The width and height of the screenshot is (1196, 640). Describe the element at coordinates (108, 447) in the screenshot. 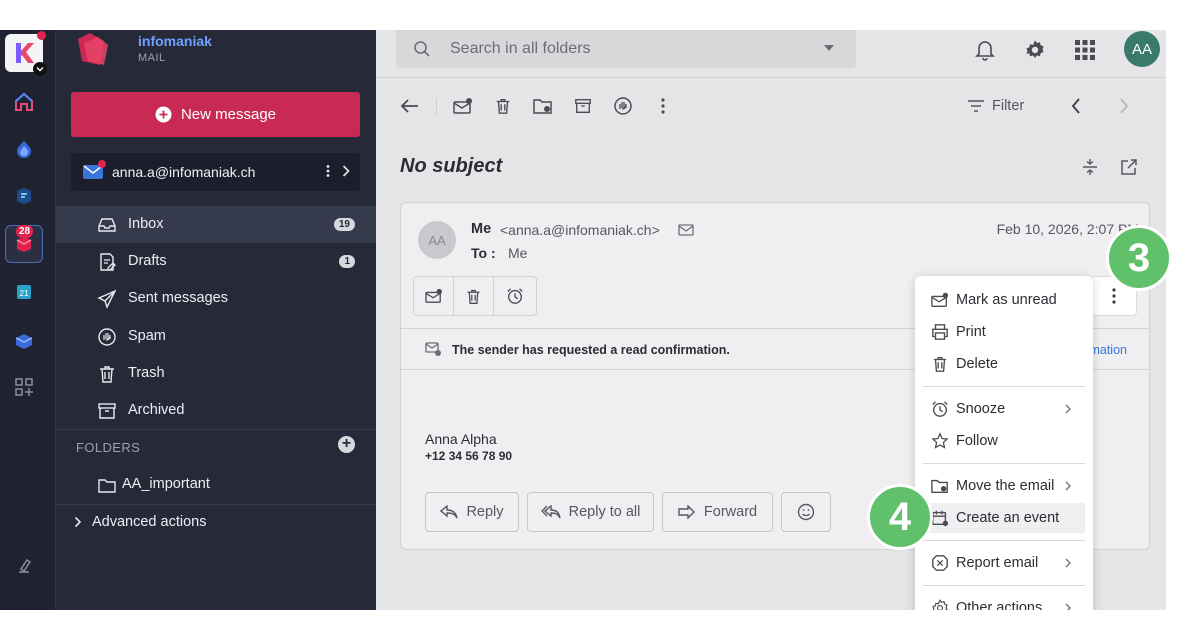

I see `folders-section-title: FOLDERS` at that location.